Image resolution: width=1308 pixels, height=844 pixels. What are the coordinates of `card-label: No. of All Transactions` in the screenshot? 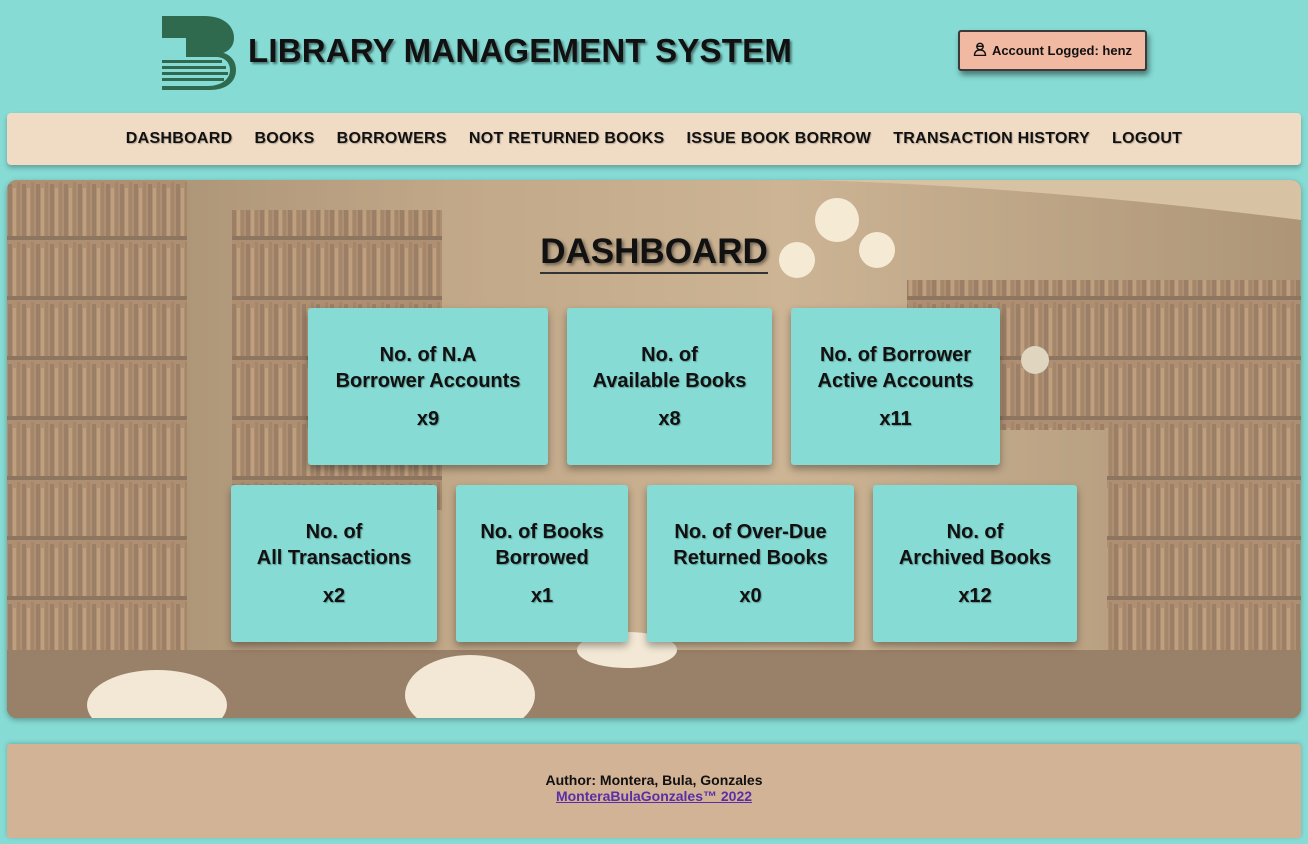 It's located at (334, 545).